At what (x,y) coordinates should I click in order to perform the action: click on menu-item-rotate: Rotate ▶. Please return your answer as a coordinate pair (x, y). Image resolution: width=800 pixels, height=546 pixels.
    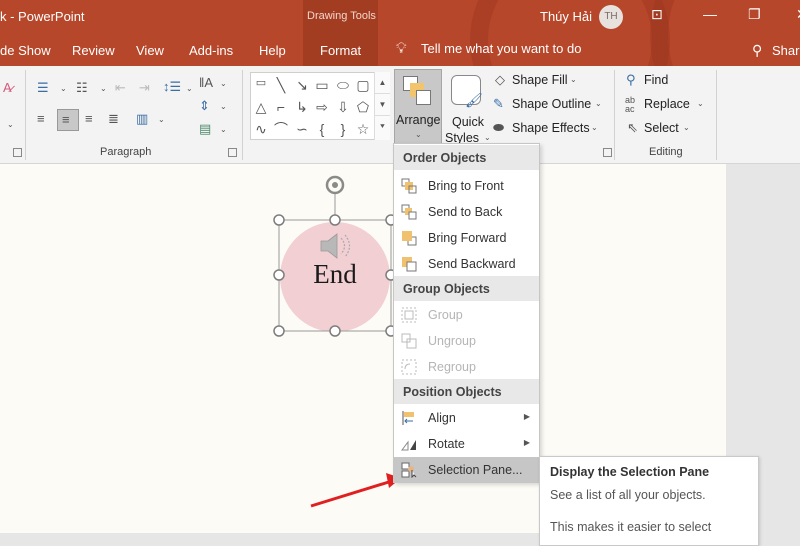
    Looking at the image, I should click on (466, 443).